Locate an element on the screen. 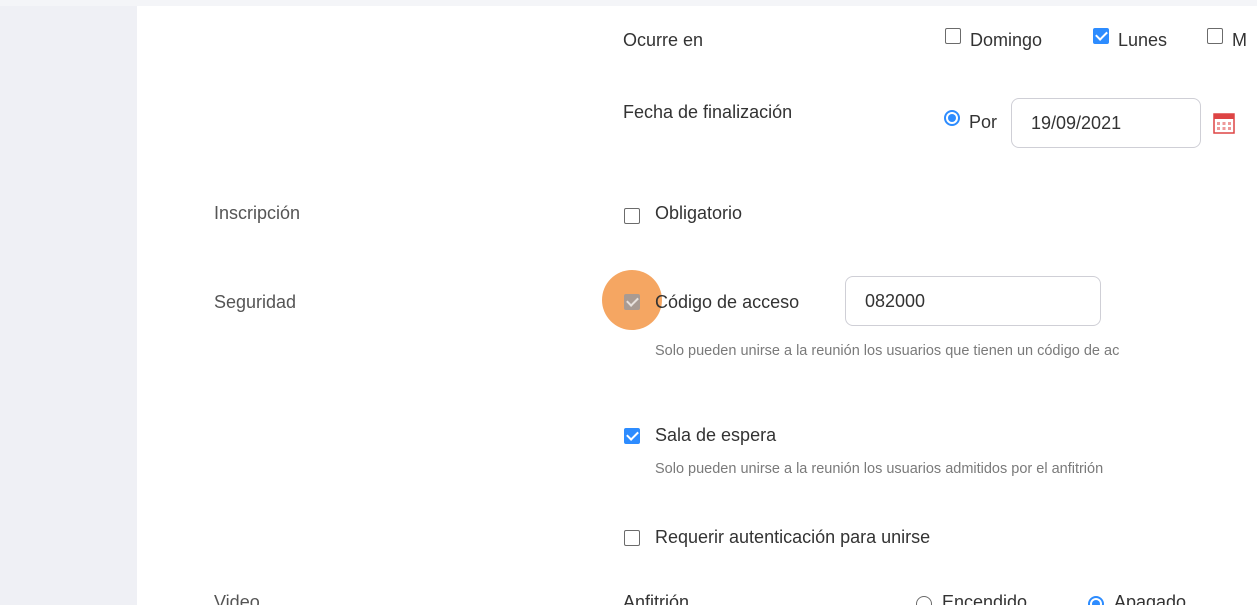  day-checkbox-domingo is located at coordinates (953, 36).